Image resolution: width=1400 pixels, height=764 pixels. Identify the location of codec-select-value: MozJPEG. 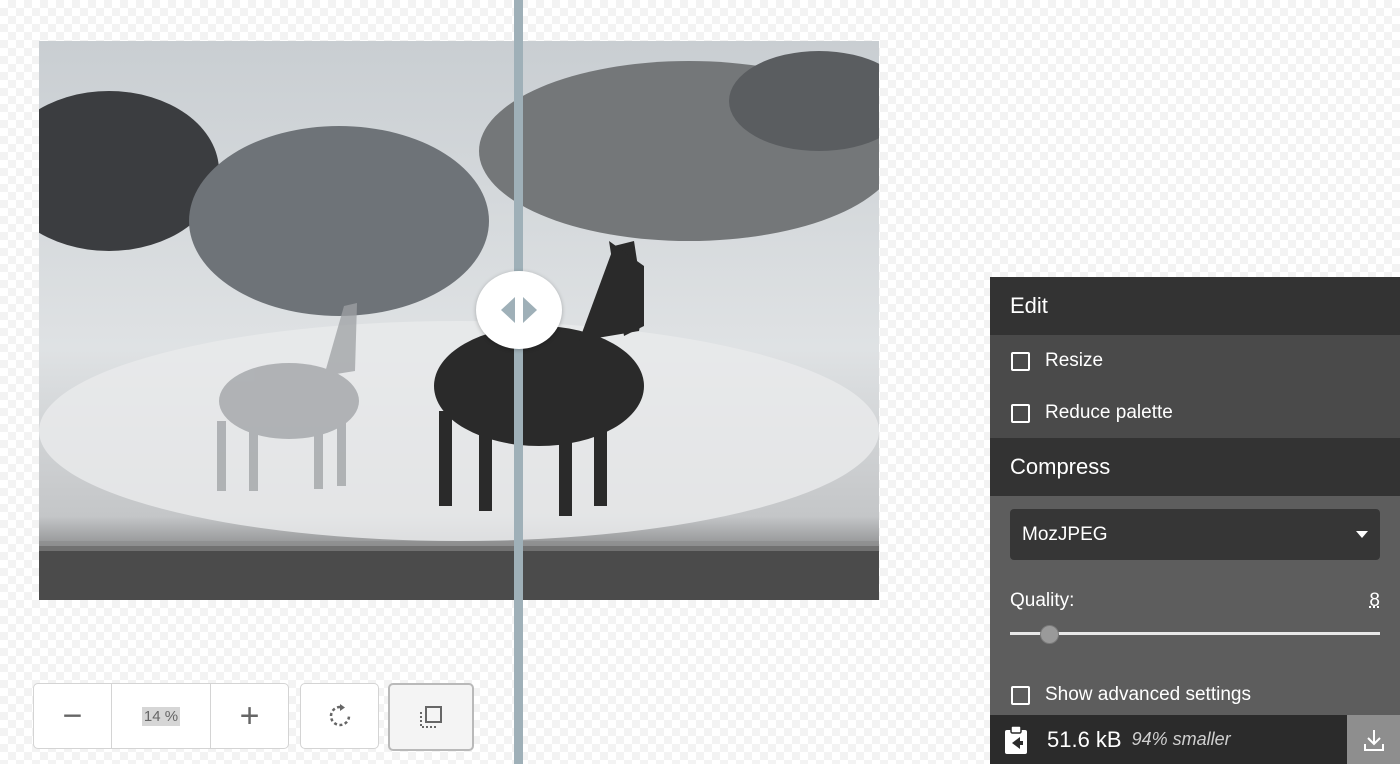
(1065, 534).